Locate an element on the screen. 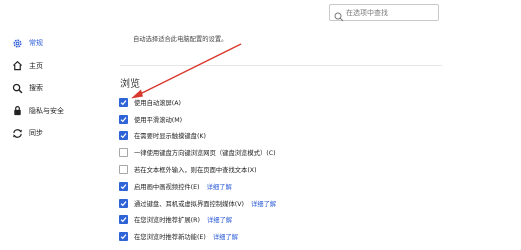 This screenshot has height=250, width=521. sidebar-item-home: 主页 is located at coordinates (52, 66).